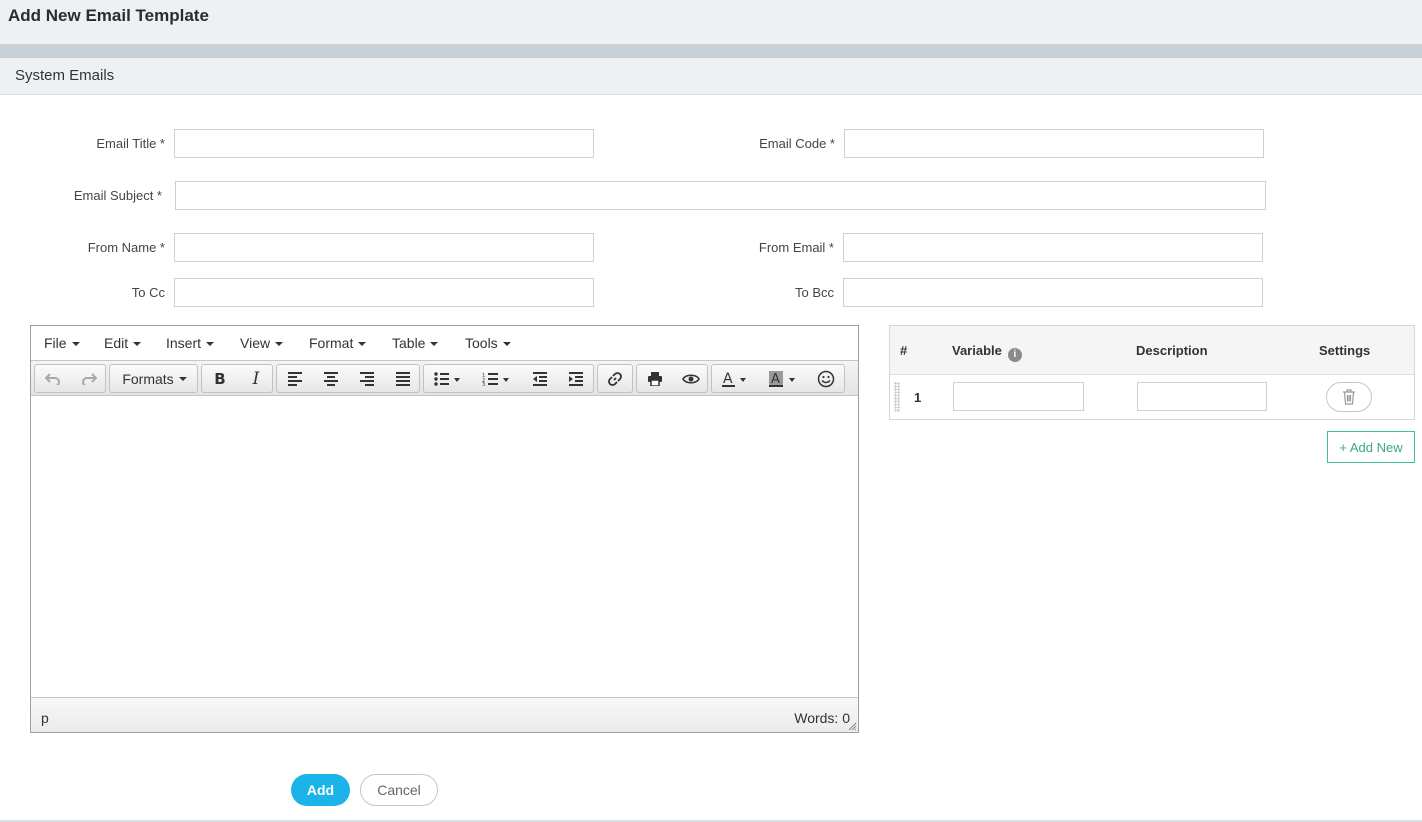 This screenshot has width=1422, height=822. I want to click on menu-format-label: Format, so click(331, 343).